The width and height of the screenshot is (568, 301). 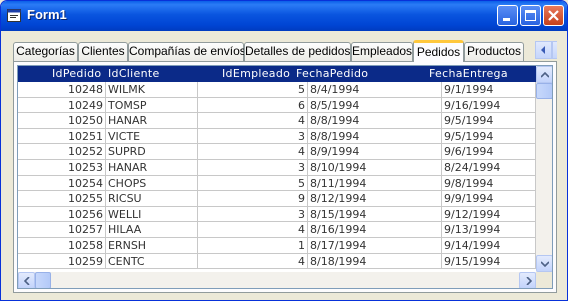 I want to click on scroll-right-button, so click(x=527, y=280).